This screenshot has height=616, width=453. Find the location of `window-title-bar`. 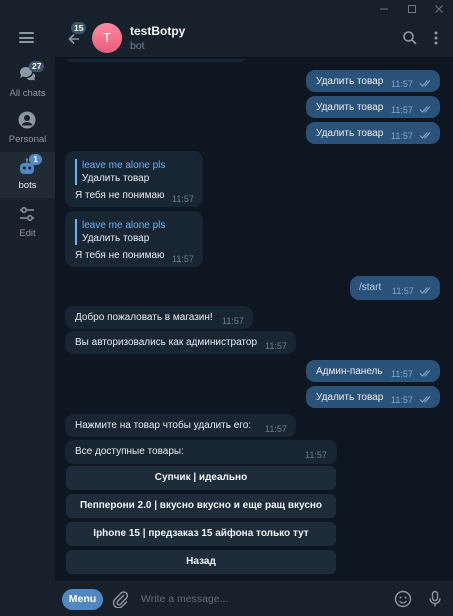

window-title-bar is located at coordinates (226, 9).